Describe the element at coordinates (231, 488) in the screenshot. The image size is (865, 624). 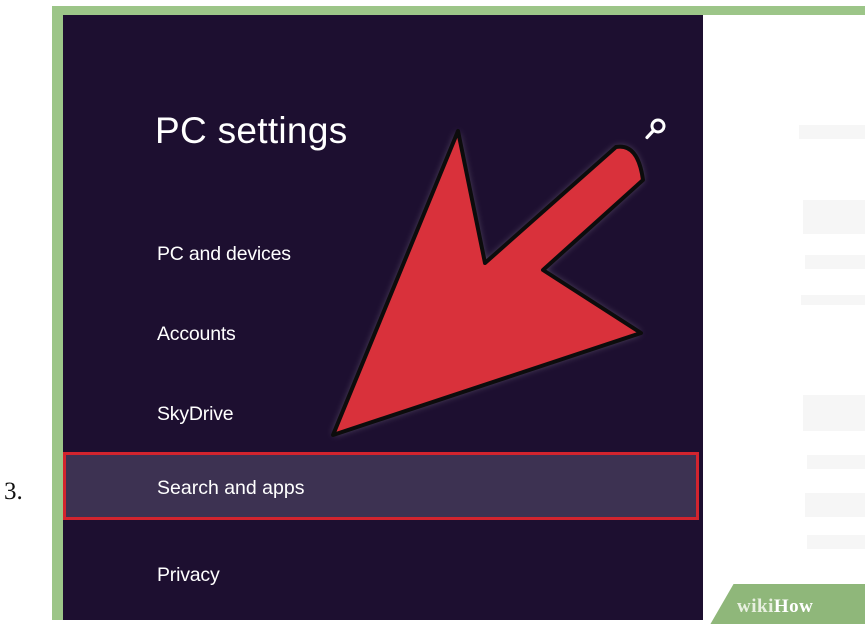
I see `sidebar-item-label: Search and apps` at that location.